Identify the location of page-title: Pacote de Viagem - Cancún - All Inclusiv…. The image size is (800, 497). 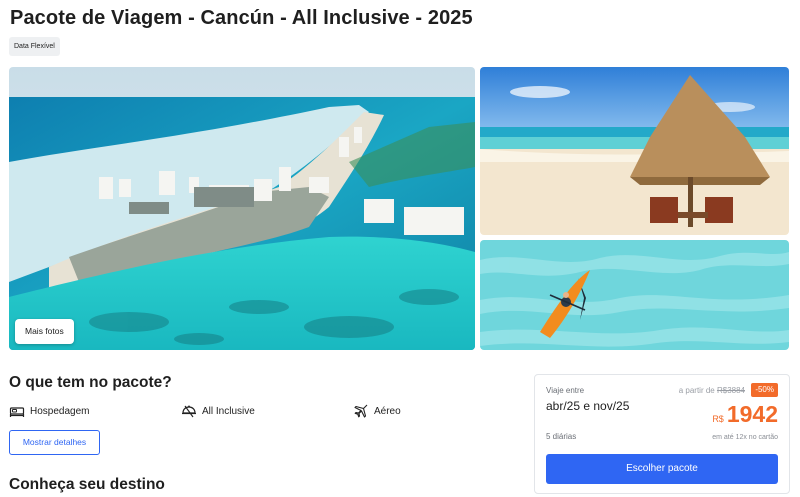
(241, 18).